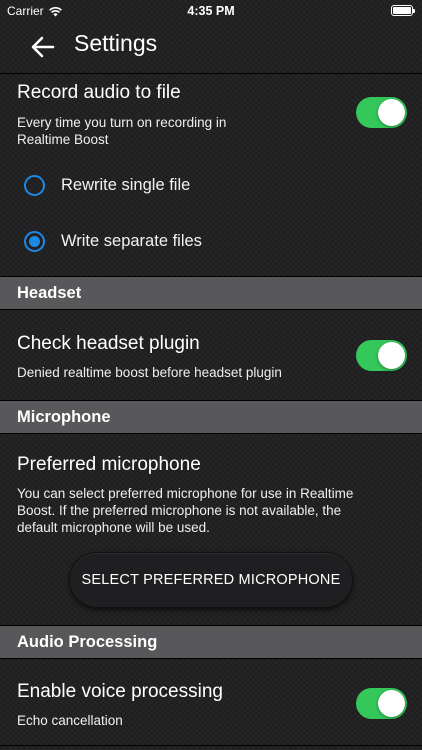  What do you see at coordinates (63, 139) in the screenshot?
I see `record-audio-subtitle-line2: Realtime Boost` at bounding box center [63, 139].